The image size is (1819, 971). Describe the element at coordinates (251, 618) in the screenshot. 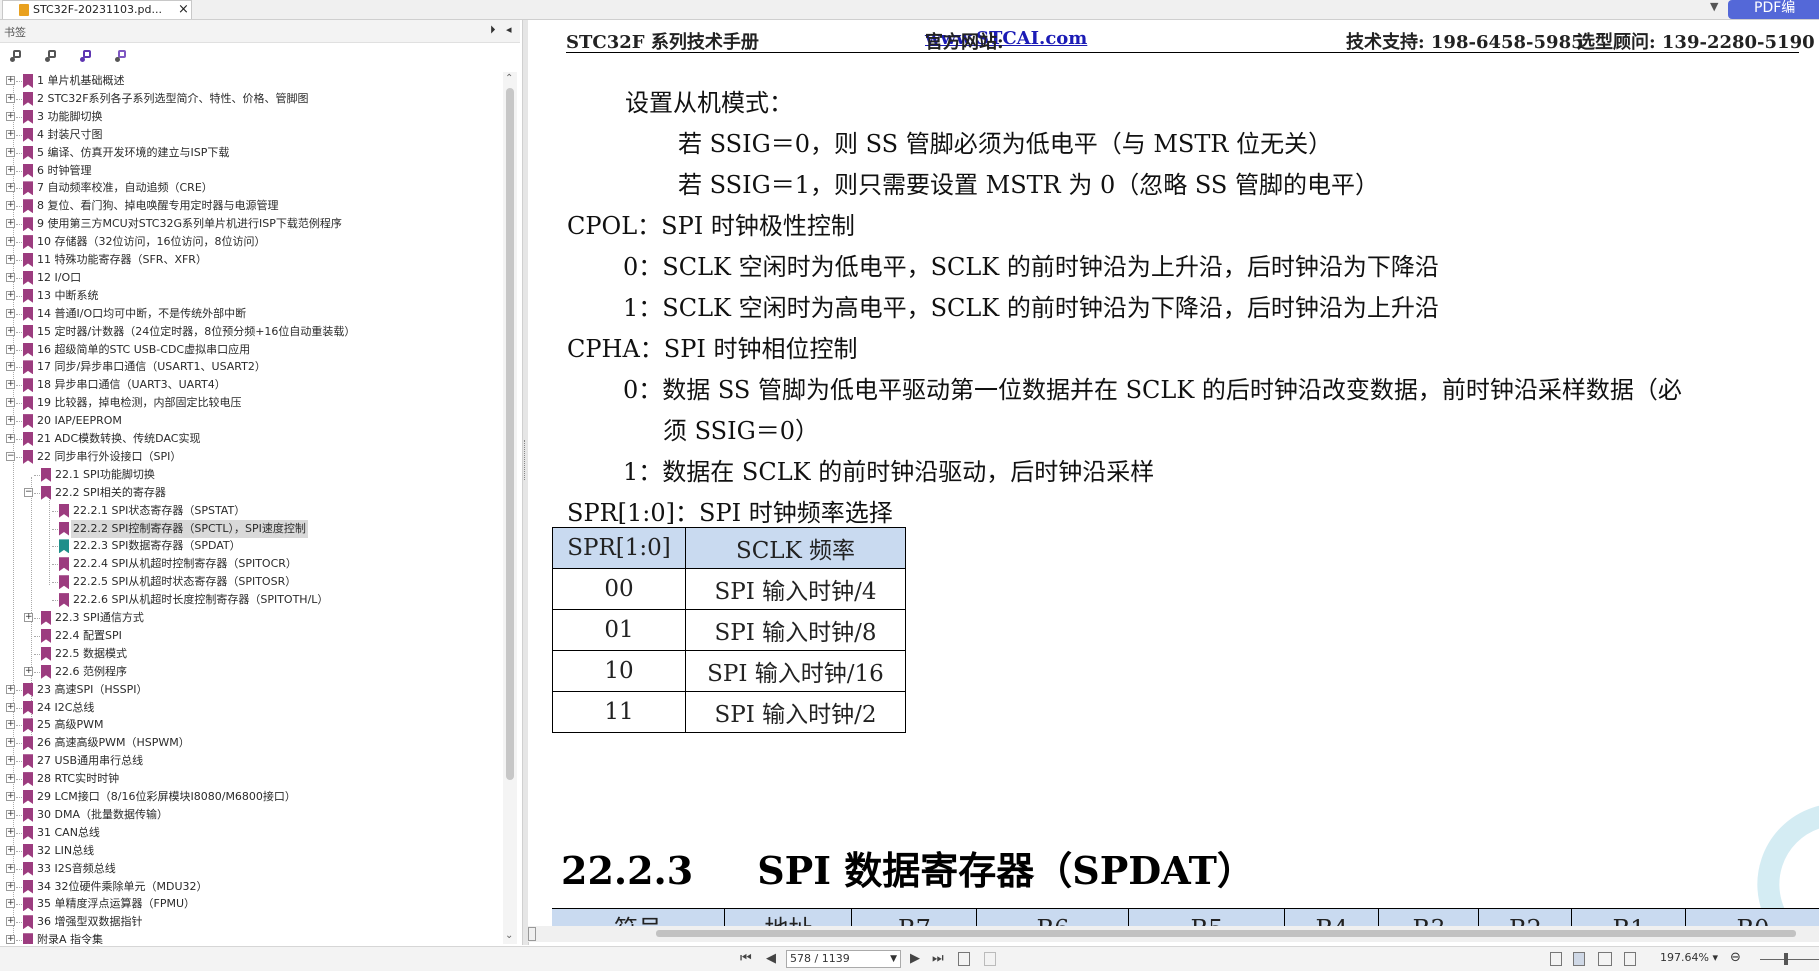

I see `bookmark-item: +22.3 SPI通信方式` at that location.